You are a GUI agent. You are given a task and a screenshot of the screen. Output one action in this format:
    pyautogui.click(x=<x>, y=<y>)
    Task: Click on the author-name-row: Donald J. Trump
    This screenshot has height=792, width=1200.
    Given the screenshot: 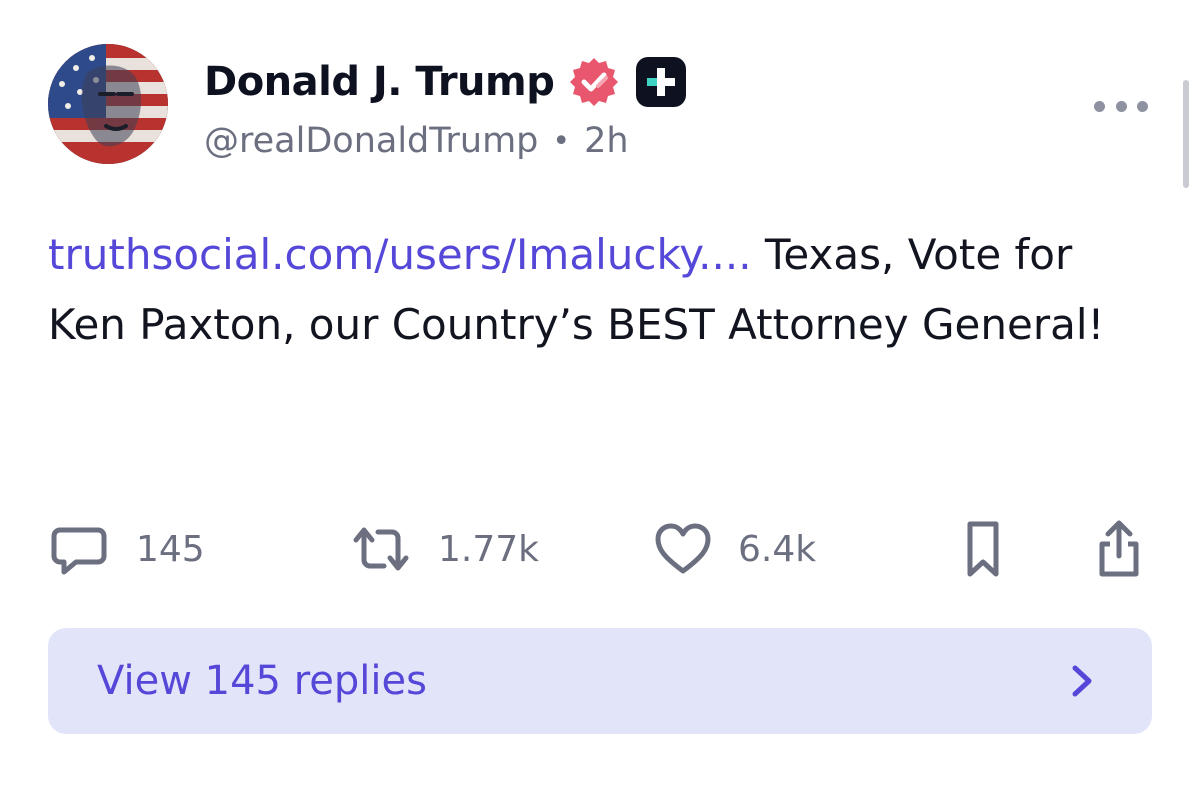 What is the action you would take?
    pyautogui.click(x=446, y=82)
    